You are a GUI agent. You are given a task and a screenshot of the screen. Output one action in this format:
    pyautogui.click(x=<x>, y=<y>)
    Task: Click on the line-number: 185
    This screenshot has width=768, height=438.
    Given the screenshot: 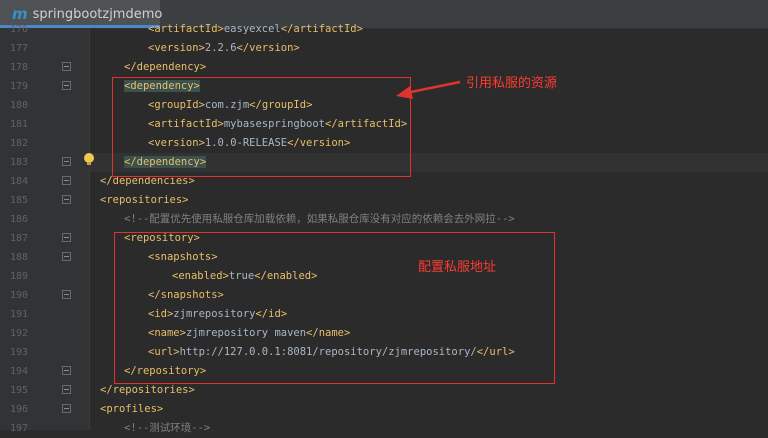 What is the action you would take?
    pyautogui.click(x=18, y=200)
    